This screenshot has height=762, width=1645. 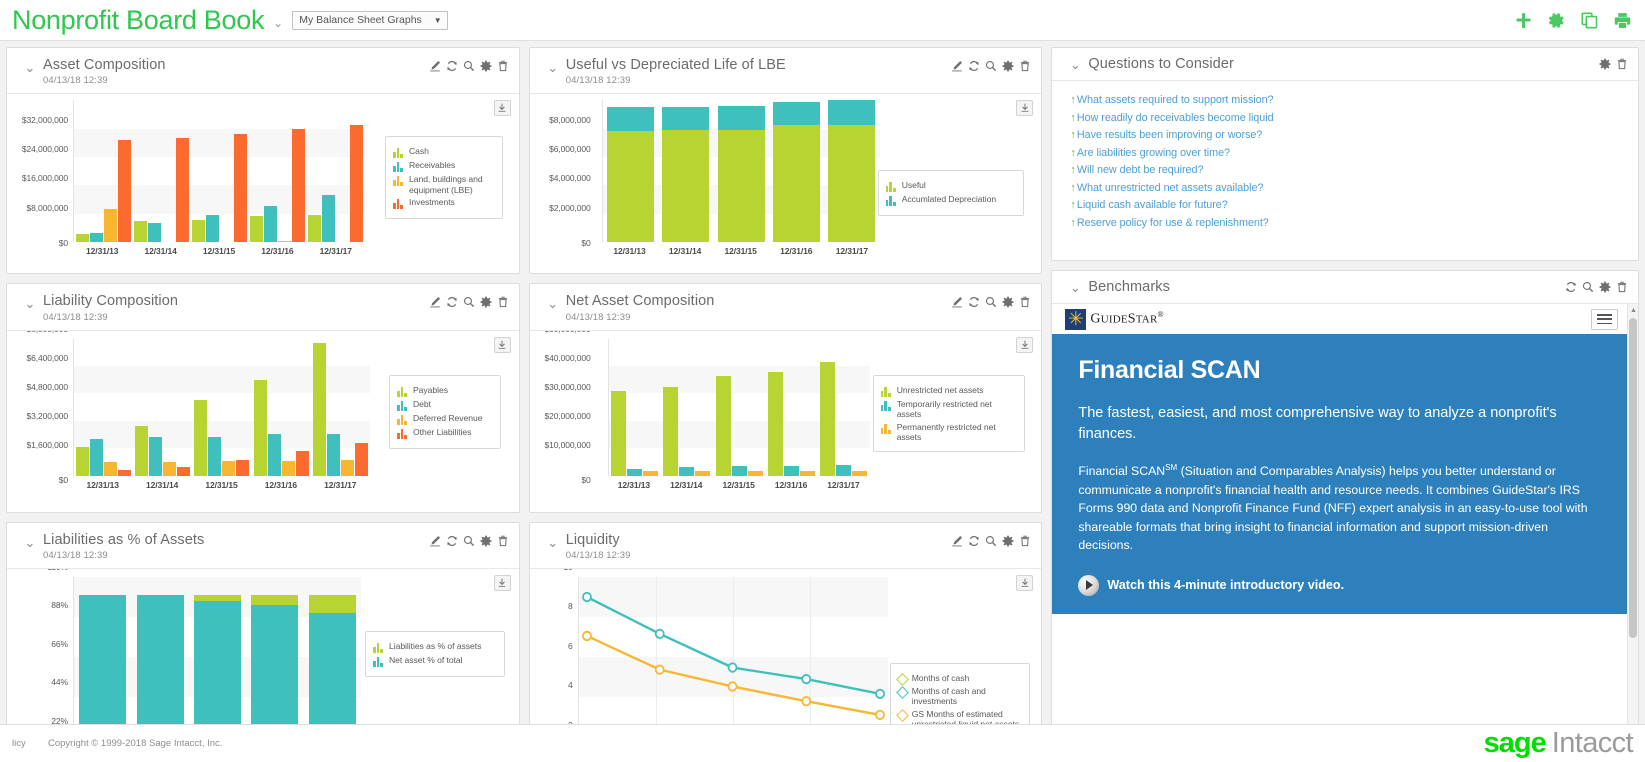 What do you see at coordinates (1170, 188) in the screenshot?
I see `question-link: What unrestricted net assets available?` at bounding box center [1170, 188].